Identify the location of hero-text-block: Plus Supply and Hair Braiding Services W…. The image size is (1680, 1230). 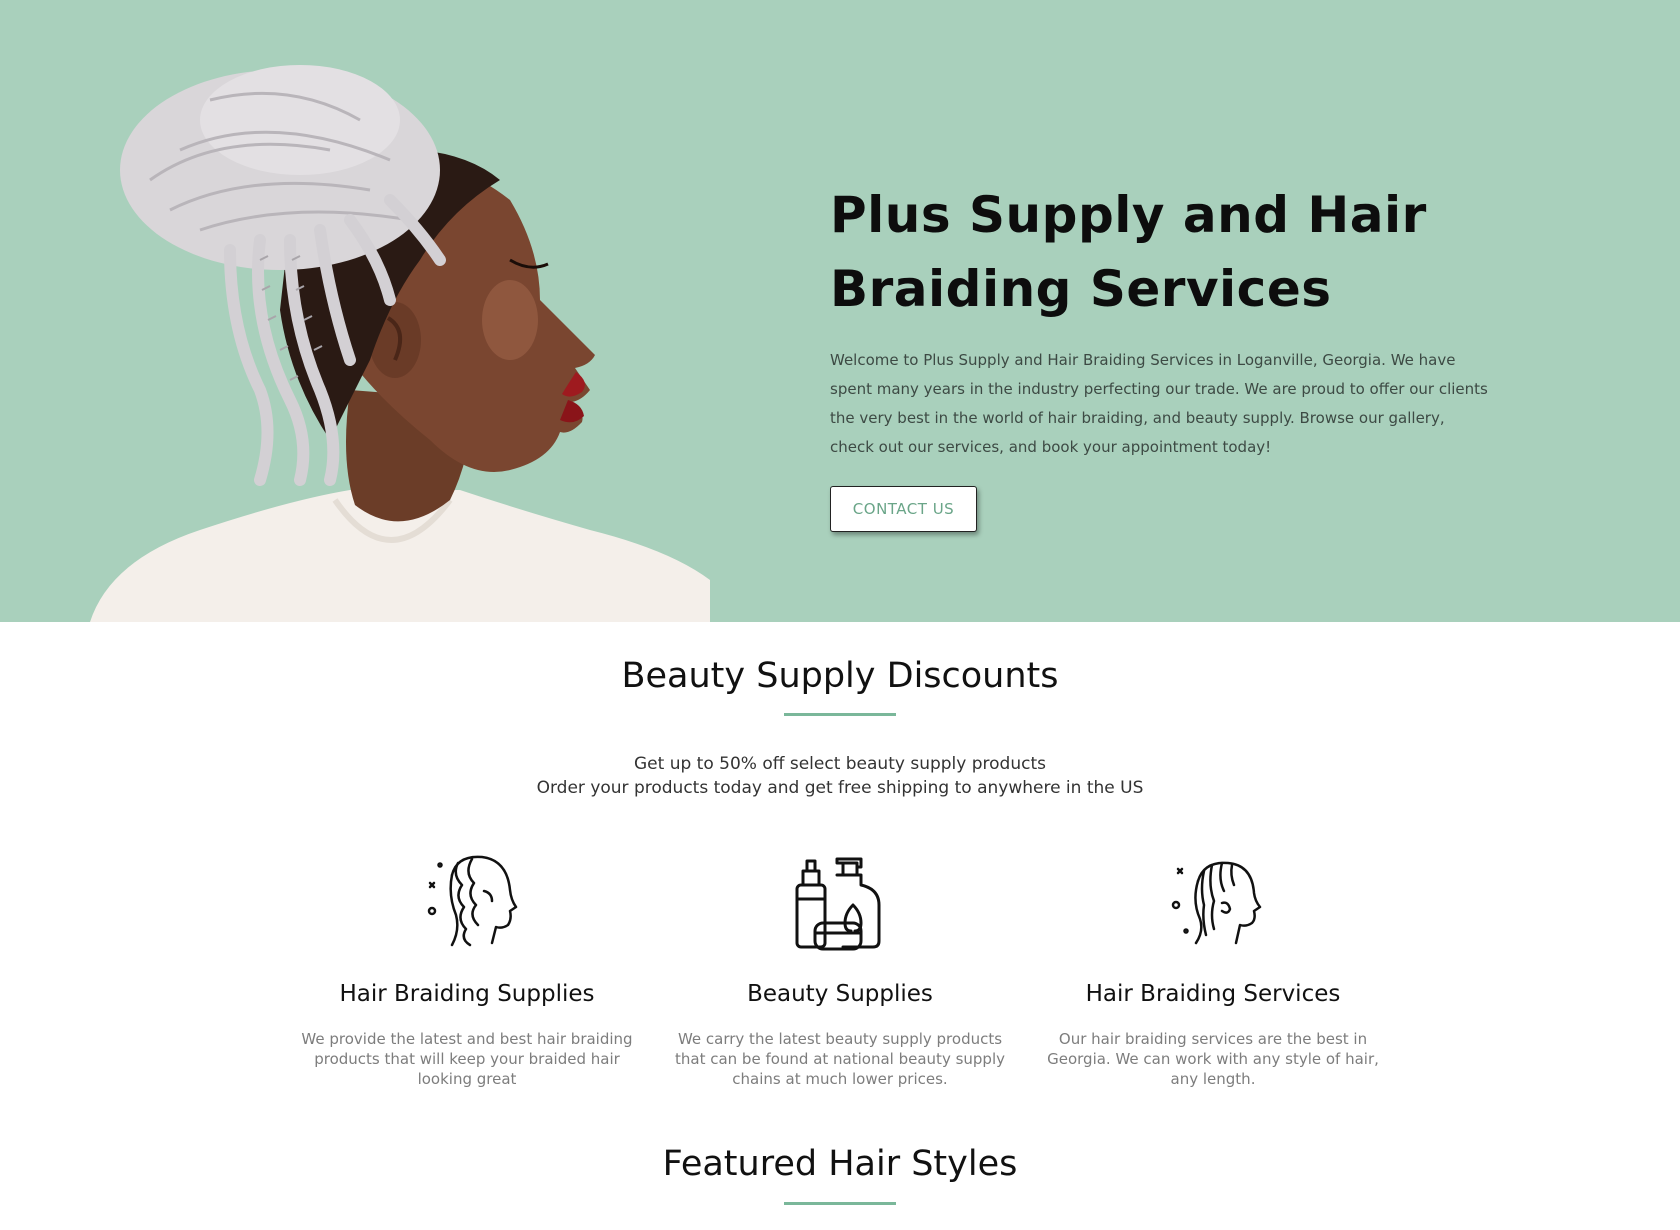
(1190, 320).